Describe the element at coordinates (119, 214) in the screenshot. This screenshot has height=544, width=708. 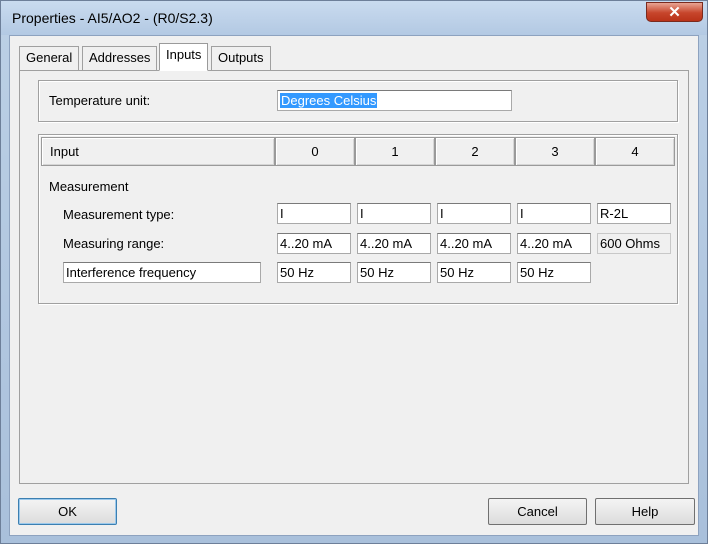
I see `measurement-type-label: Measurement type:` at that location.